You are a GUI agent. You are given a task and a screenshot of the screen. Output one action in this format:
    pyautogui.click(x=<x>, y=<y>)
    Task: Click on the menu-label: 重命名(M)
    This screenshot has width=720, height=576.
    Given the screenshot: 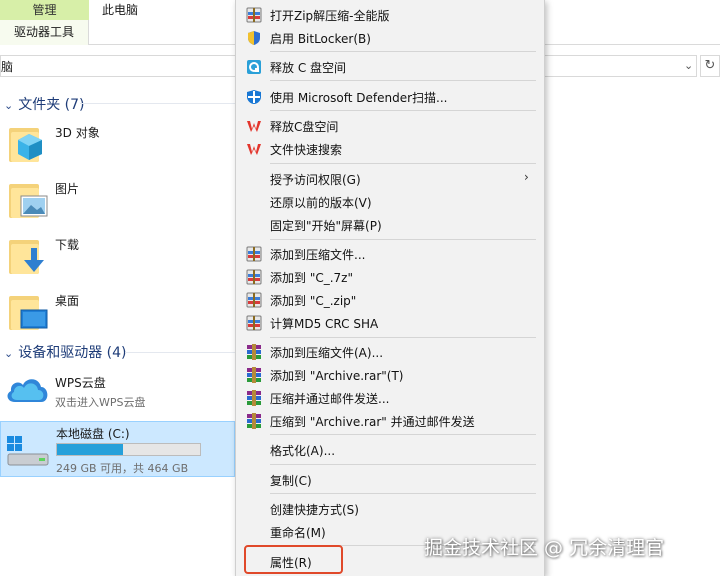 What is the action you would take?
    pyautogui.click(x=298, y=533)
    